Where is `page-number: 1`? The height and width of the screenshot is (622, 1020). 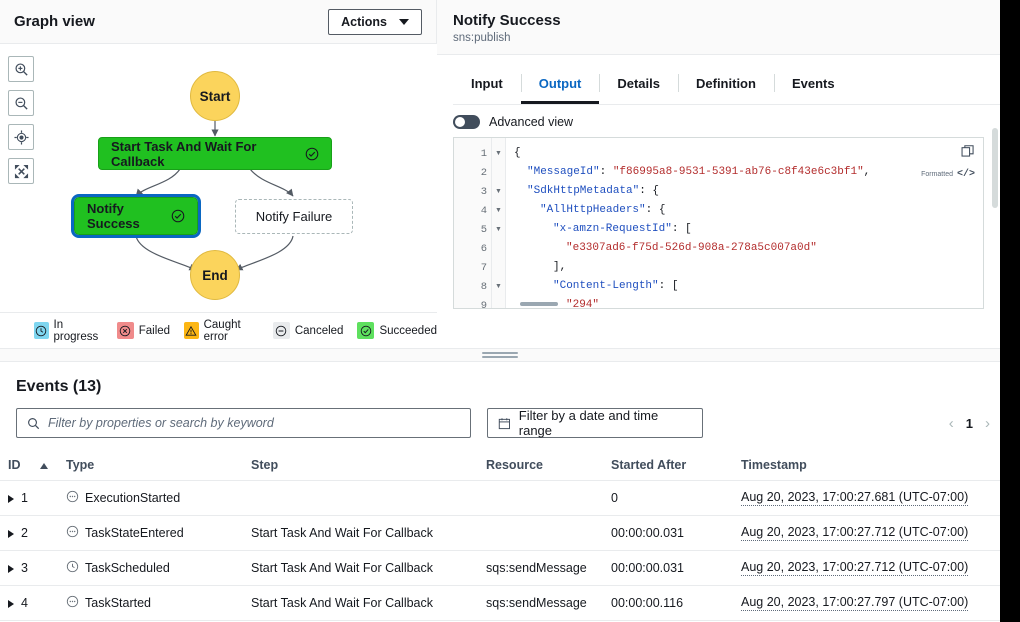
page-number: 1 is located at coordinates (969, 423).